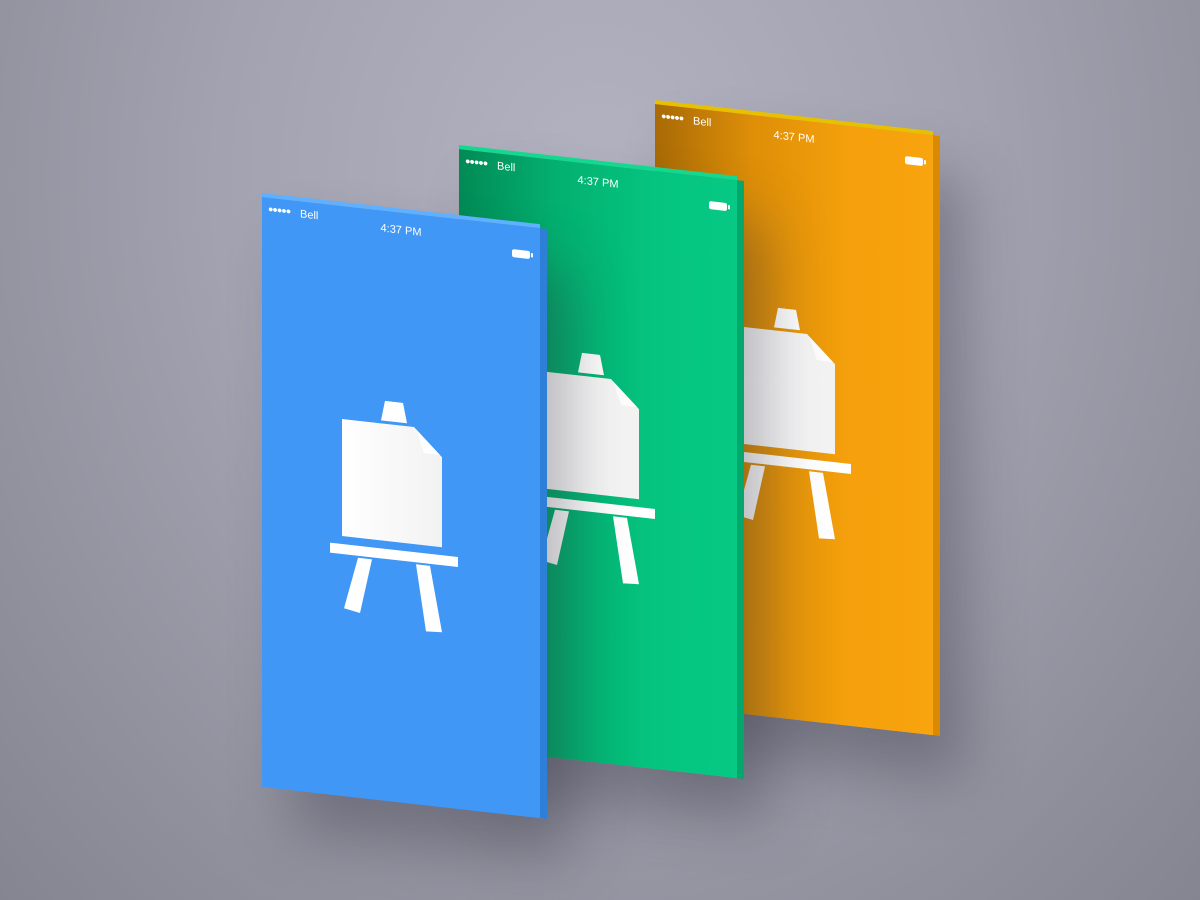 Image resolution: width=1200 pixels, height=900 pixels. I want to click on status-bar: ●●●●● Bell 4:37 PM, so click(794, 135).